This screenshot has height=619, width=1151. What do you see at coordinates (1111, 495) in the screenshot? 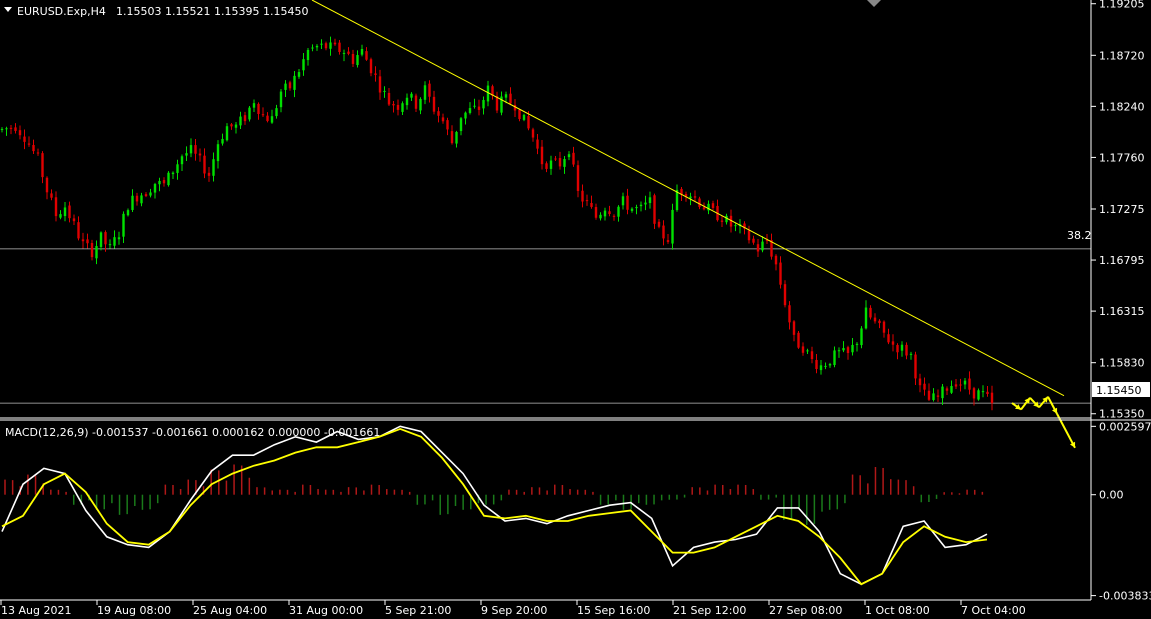
I see `macd-tick-label: 0.00` at bounding box center [1111, 495].